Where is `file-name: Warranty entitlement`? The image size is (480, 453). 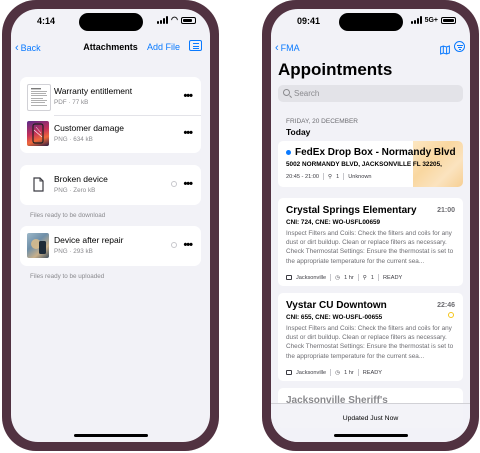
file-name: Warranty entitlement is located at coordinates (93, 91).